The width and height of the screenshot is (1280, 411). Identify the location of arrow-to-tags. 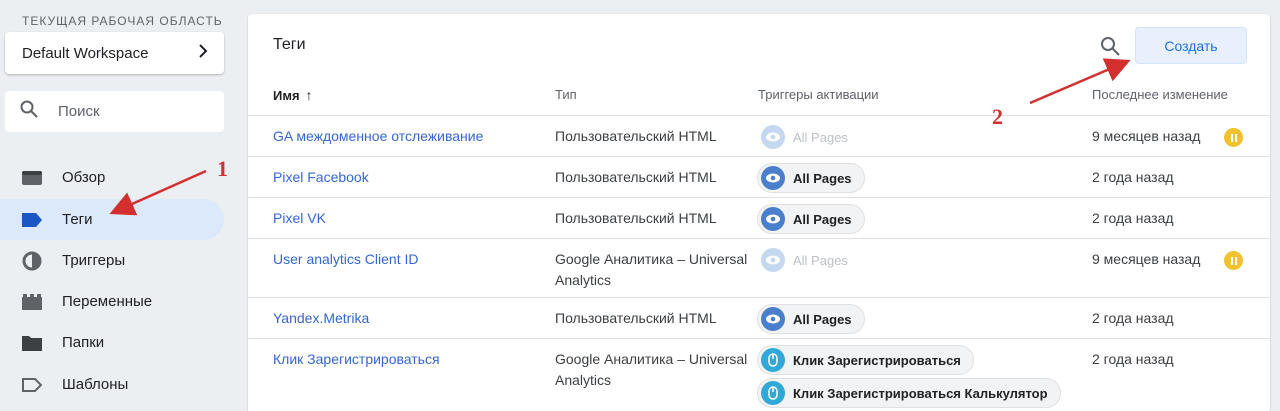
(158, 192).